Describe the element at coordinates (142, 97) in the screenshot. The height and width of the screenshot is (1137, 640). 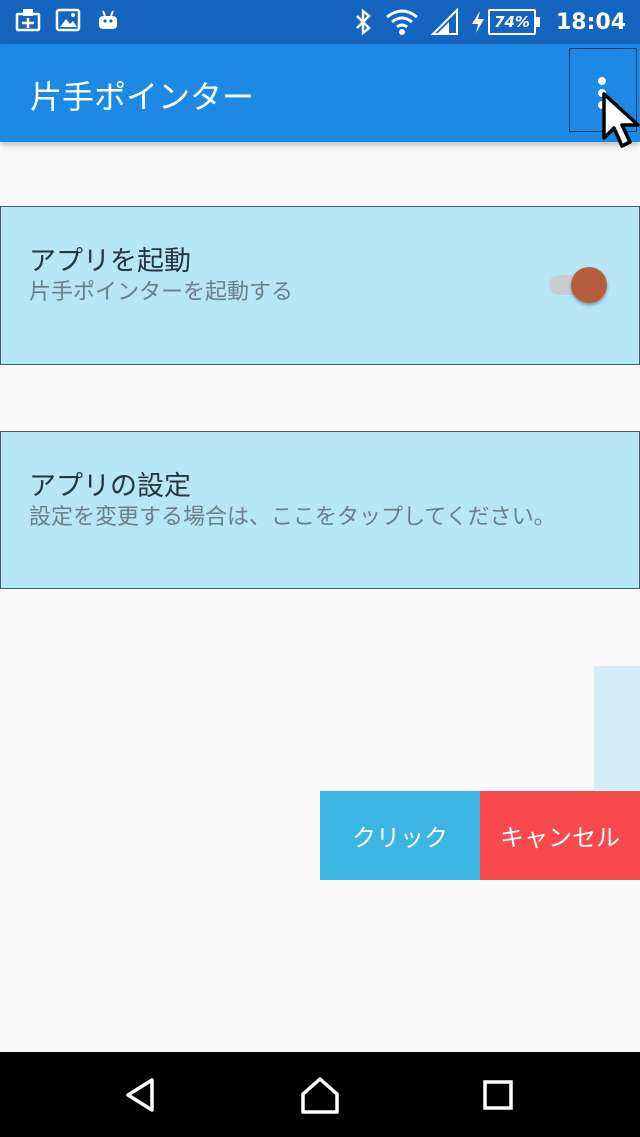
I see `app-title: 片手ポインター` at that location.